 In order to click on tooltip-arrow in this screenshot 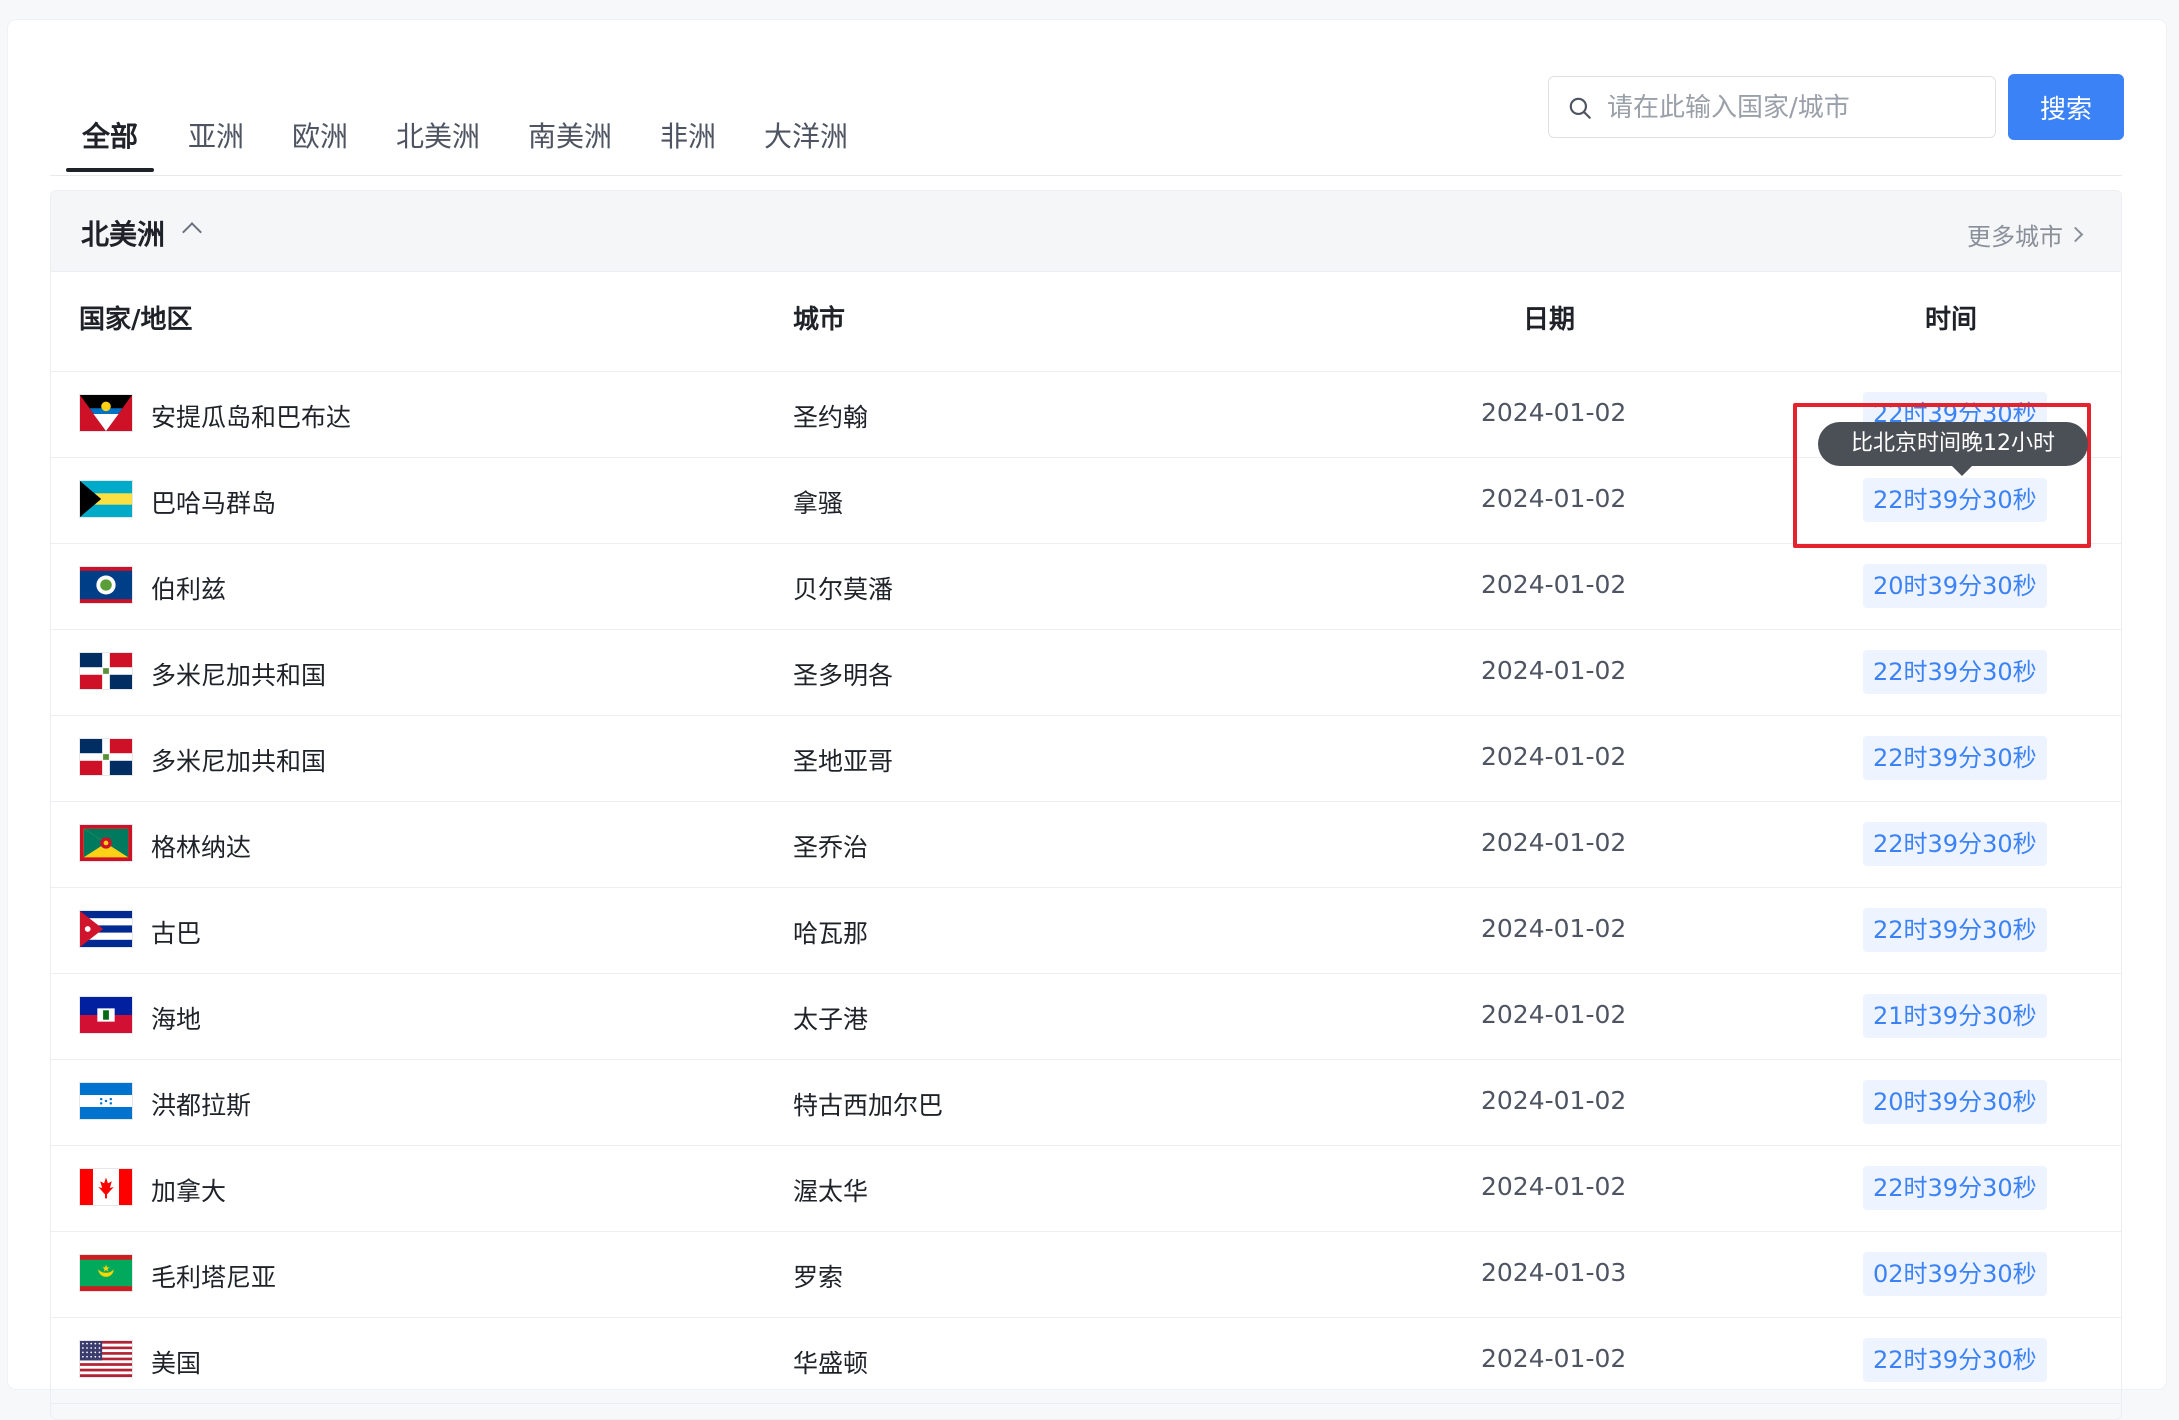, I will do `click(1962, 471)`.